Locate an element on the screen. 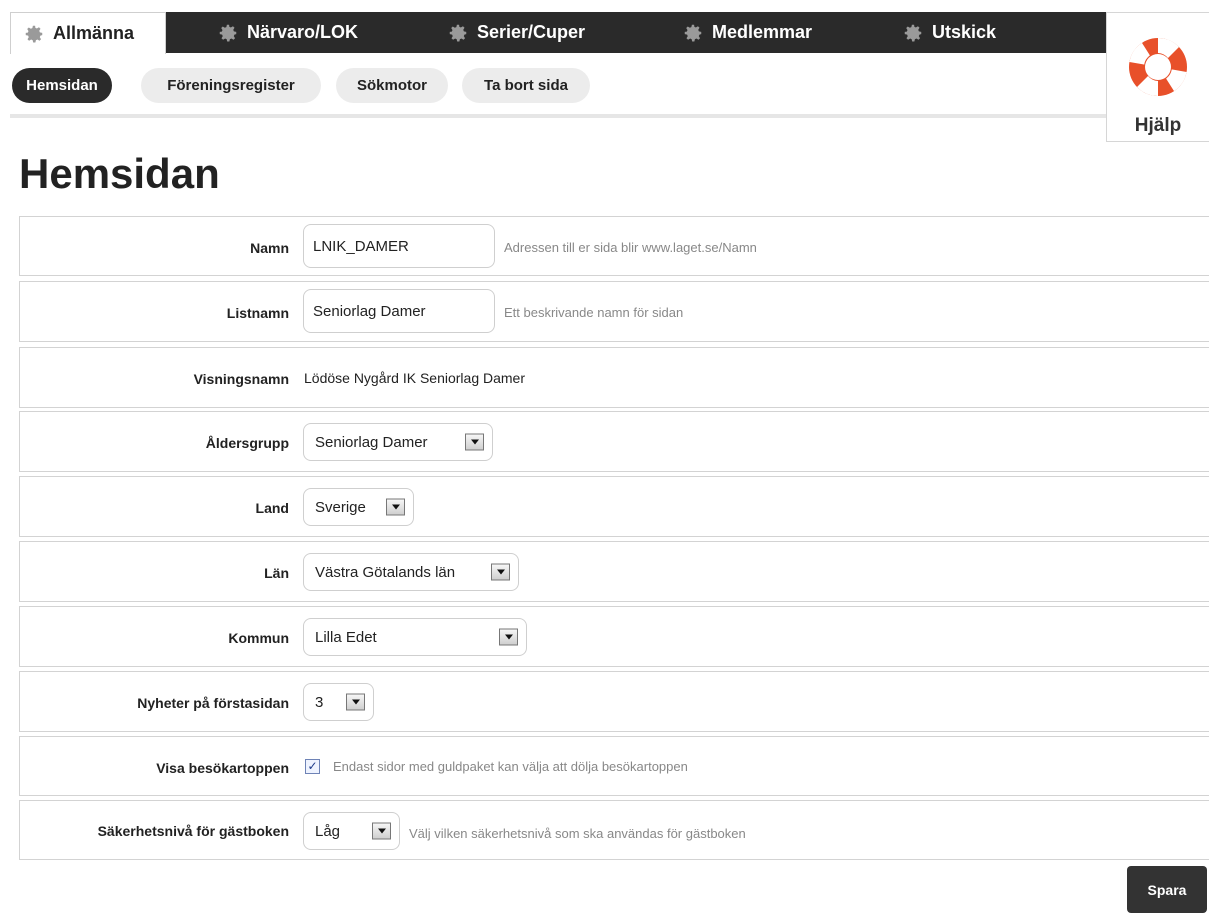 Image resolution: width=1209 pixels, height=914 pixels. subtab-sokmotor: Sökmotor is located at coordinates (392, 85).